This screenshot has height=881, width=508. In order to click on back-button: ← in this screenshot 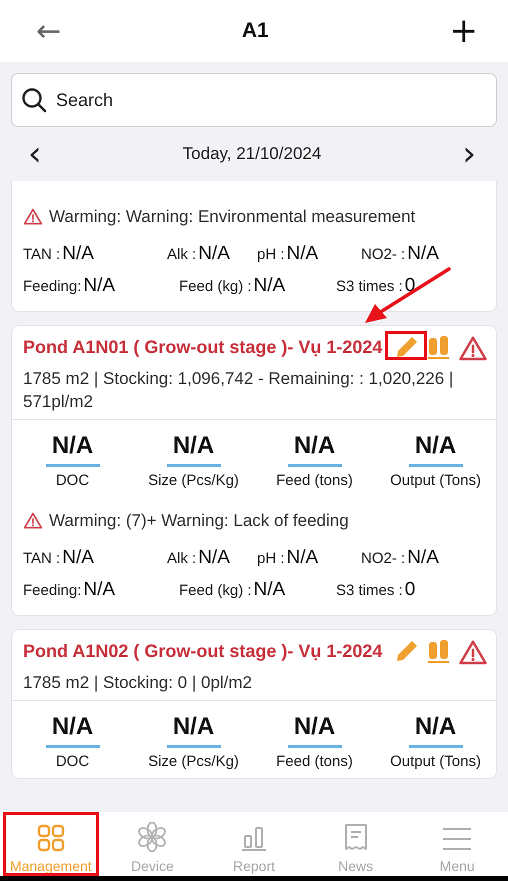, I will do `click(49, 31)`.